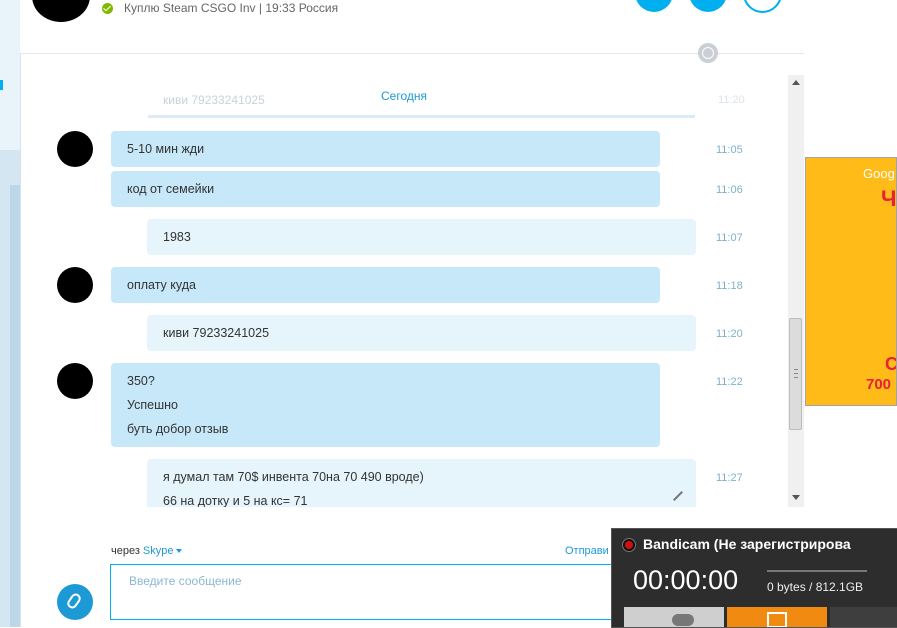 The width and height of the screenshot is (897, 628). I want to click on chevron-down-icon, so click(179, 551).